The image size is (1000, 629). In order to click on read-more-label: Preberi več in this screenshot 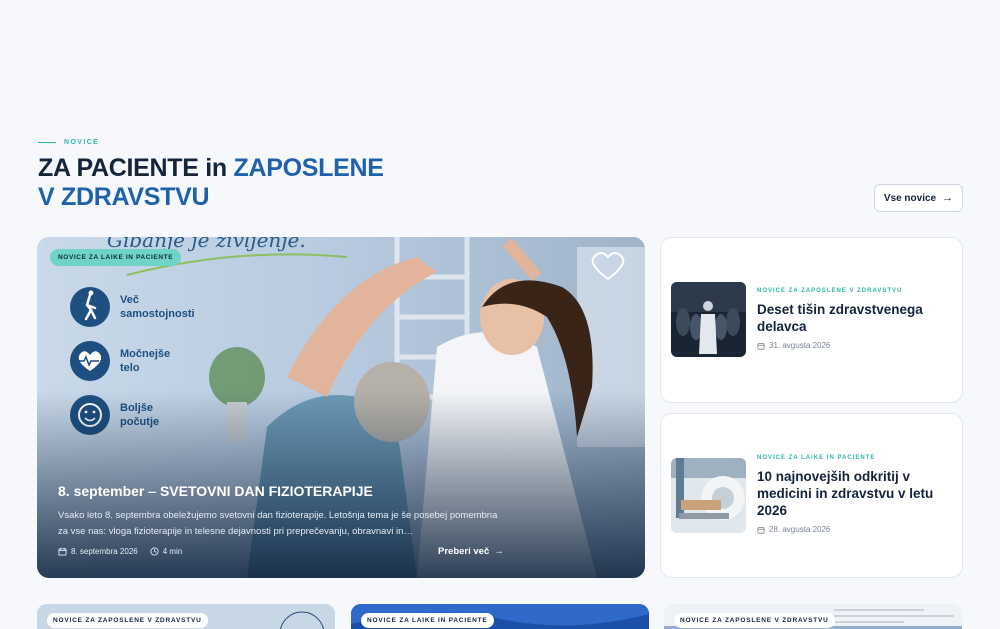, I will do `click(464, 551)`.